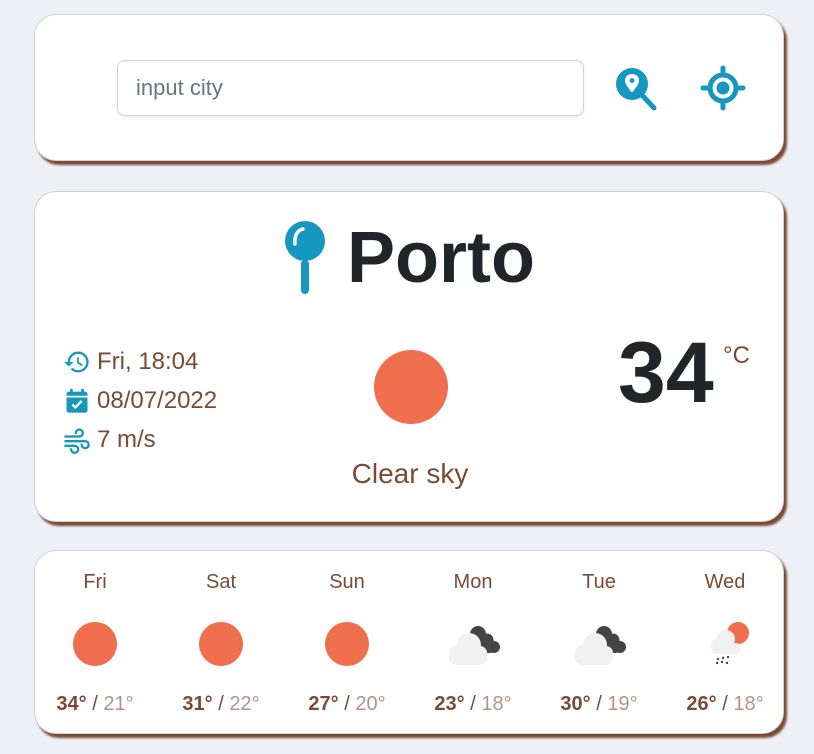  I want to click on day-time-row: Fri, 18:04, so click(140, 361).